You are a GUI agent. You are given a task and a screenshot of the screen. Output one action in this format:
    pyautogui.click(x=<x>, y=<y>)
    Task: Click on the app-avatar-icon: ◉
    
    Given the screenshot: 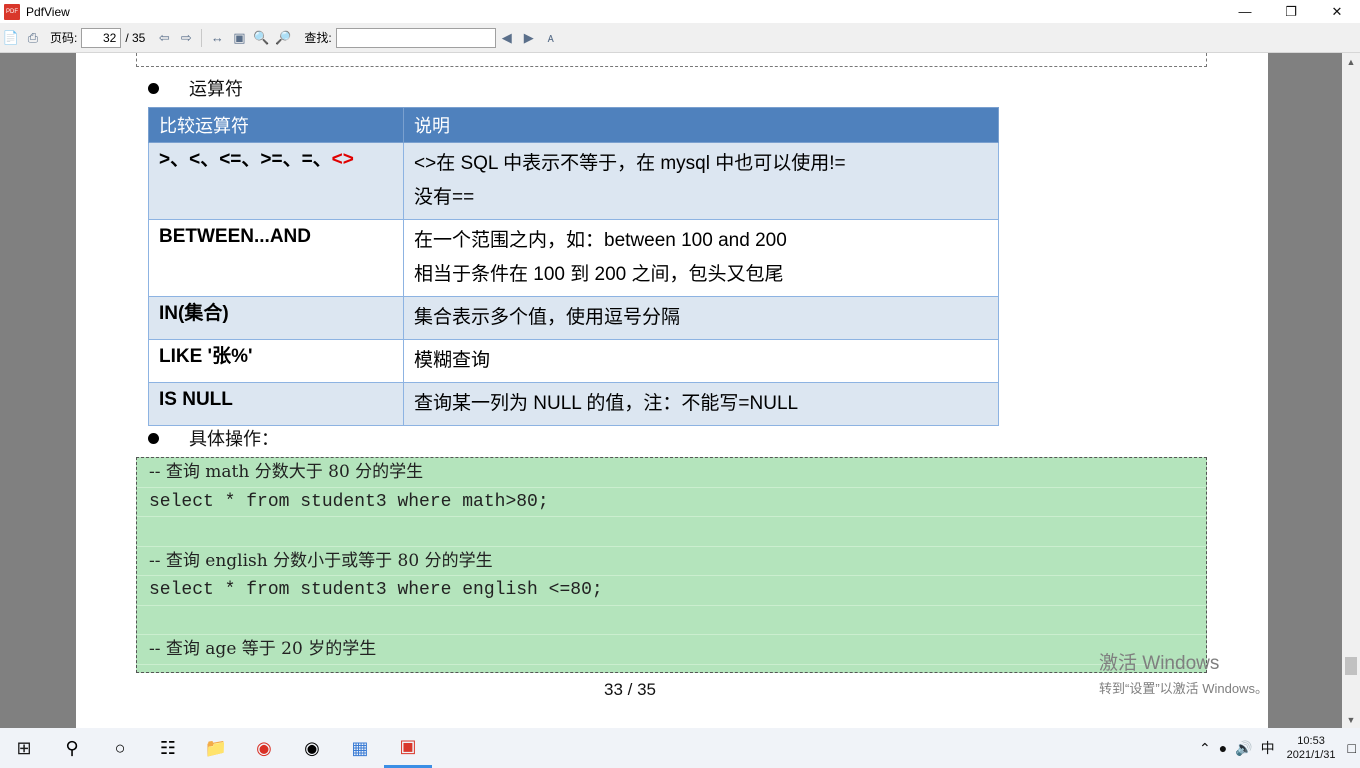 What is the action you would take?
    pyautogui.click(x=312, y=748)
    